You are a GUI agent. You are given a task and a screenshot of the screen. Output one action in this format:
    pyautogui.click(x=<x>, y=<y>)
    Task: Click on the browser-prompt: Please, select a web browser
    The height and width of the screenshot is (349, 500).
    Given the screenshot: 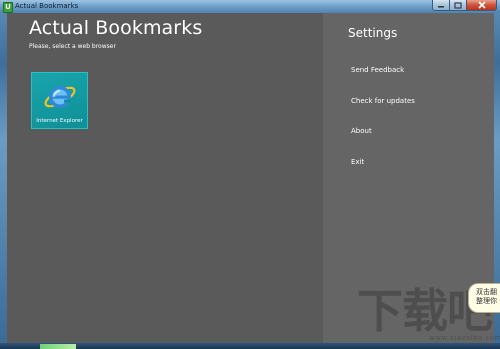 What is the action you would take?
    pyautogui.click(x=72, y=46)
    